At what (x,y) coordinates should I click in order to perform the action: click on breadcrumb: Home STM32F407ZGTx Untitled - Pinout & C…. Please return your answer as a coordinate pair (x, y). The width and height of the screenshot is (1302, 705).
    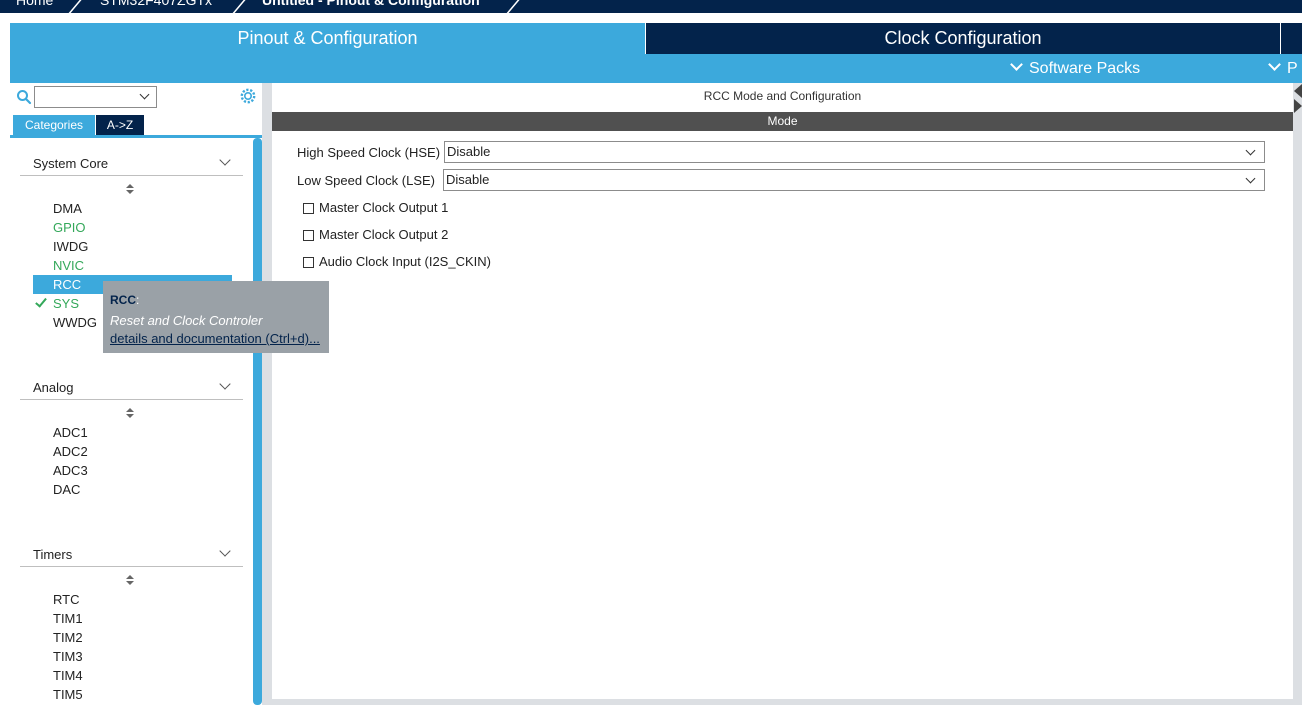
    Looking at the image, I should click on (651, 6).